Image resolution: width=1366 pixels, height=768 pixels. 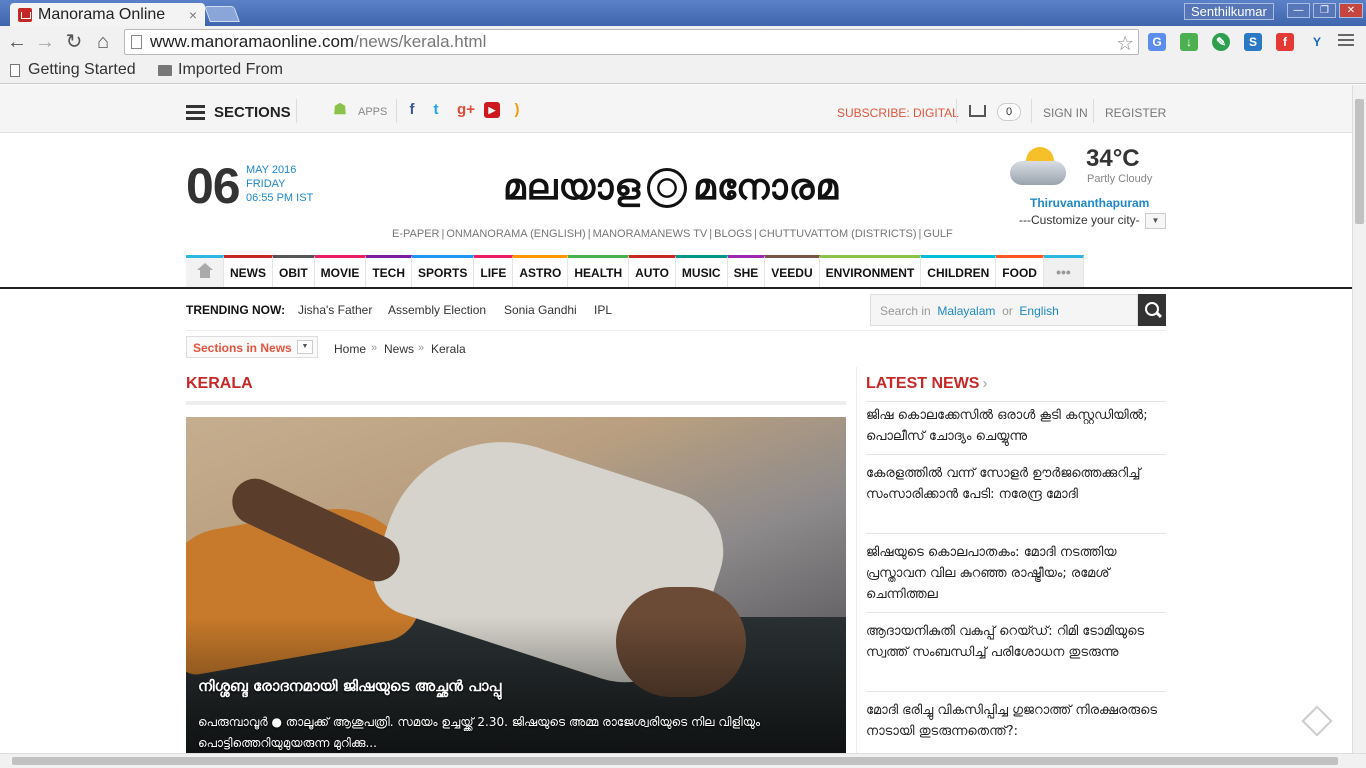 I want to click on nav-children: CHILDREN, so click(x=959, y=271).